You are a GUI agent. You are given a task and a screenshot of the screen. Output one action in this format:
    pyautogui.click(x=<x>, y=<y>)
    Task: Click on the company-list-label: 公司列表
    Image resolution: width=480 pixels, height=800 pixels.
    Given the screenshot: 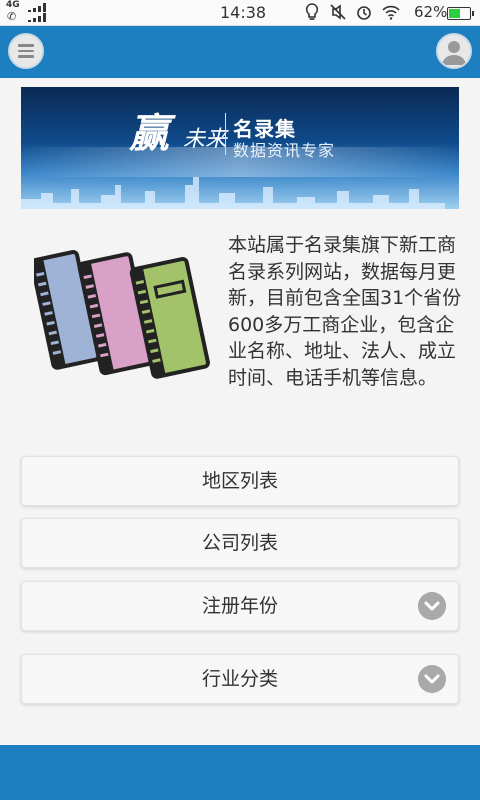 What is the action you would take?
    pyautogui.click(x=239, y=543)
    